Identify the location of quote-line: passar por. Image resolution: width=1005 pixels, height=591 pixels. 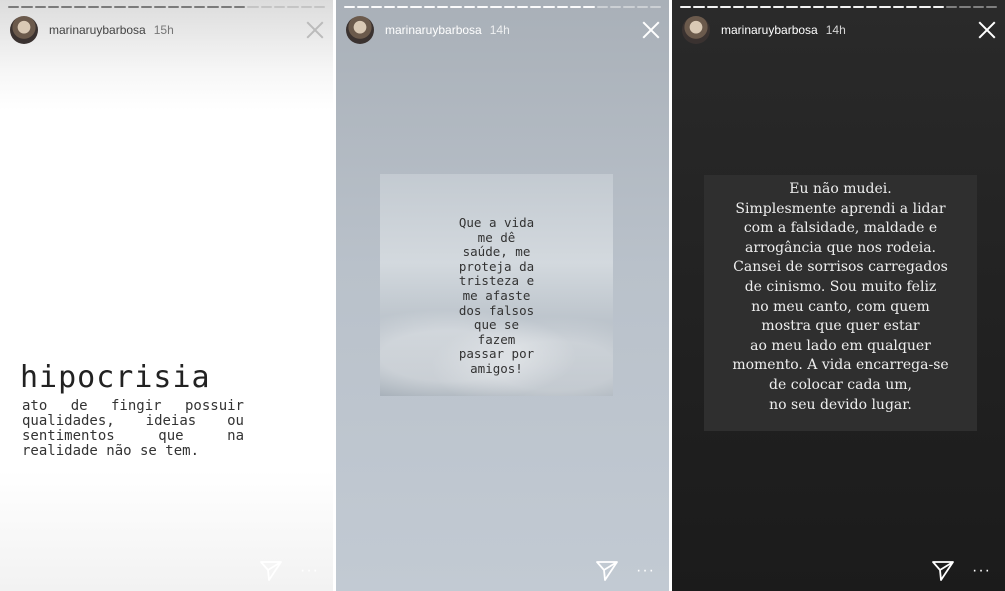
(496, 354).